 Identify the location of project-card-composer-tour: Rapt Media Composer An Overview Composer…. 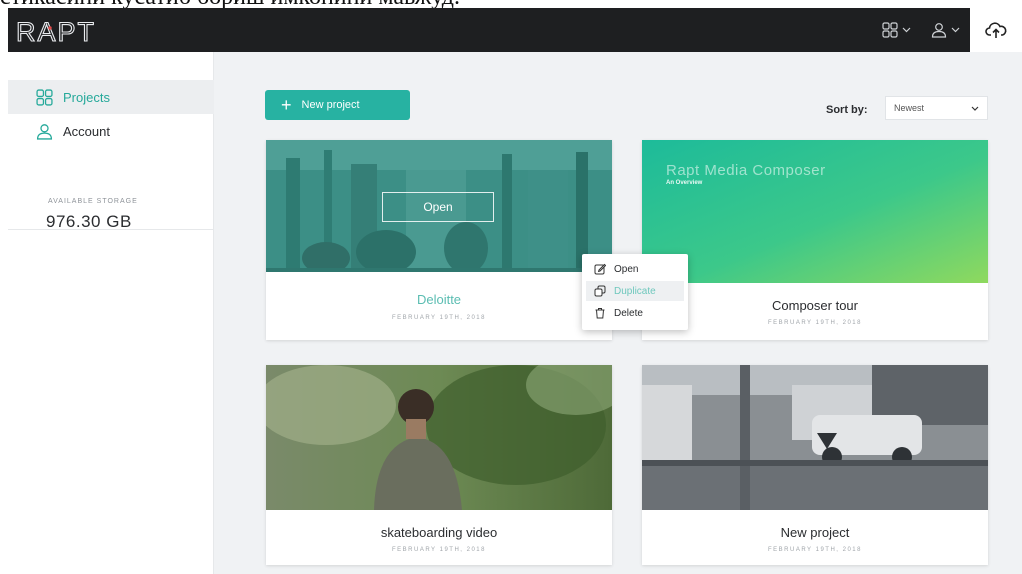
(815, 240).